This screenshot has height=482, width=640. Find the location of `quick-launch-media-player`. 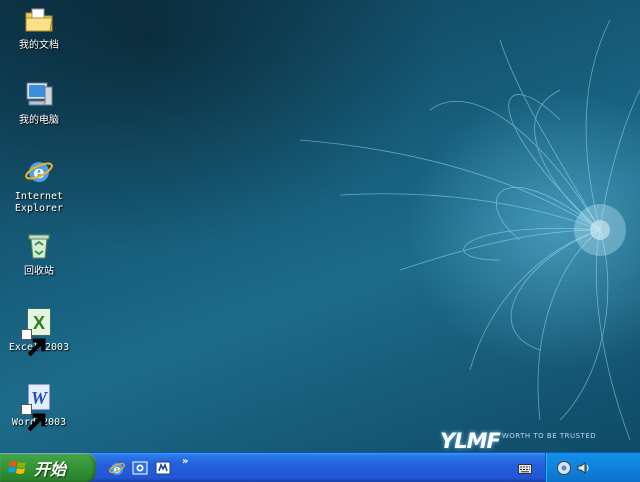

quick-launch-media-player is located at coordinates (163, 468).